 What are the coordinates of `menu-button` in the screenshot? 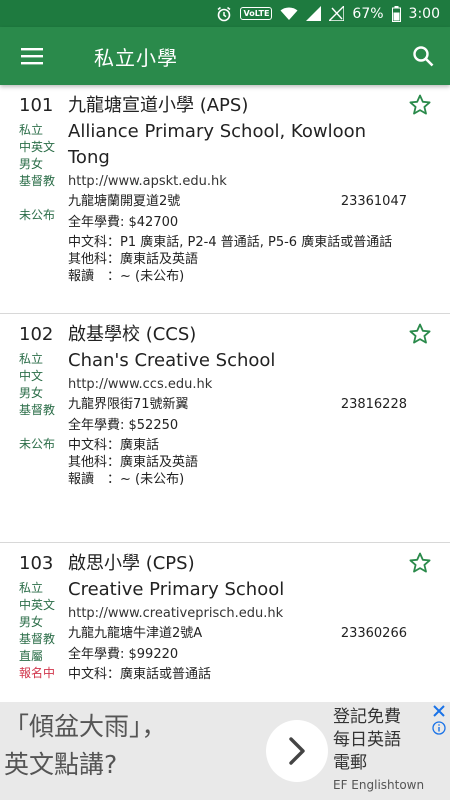 It's located at (32, 56).